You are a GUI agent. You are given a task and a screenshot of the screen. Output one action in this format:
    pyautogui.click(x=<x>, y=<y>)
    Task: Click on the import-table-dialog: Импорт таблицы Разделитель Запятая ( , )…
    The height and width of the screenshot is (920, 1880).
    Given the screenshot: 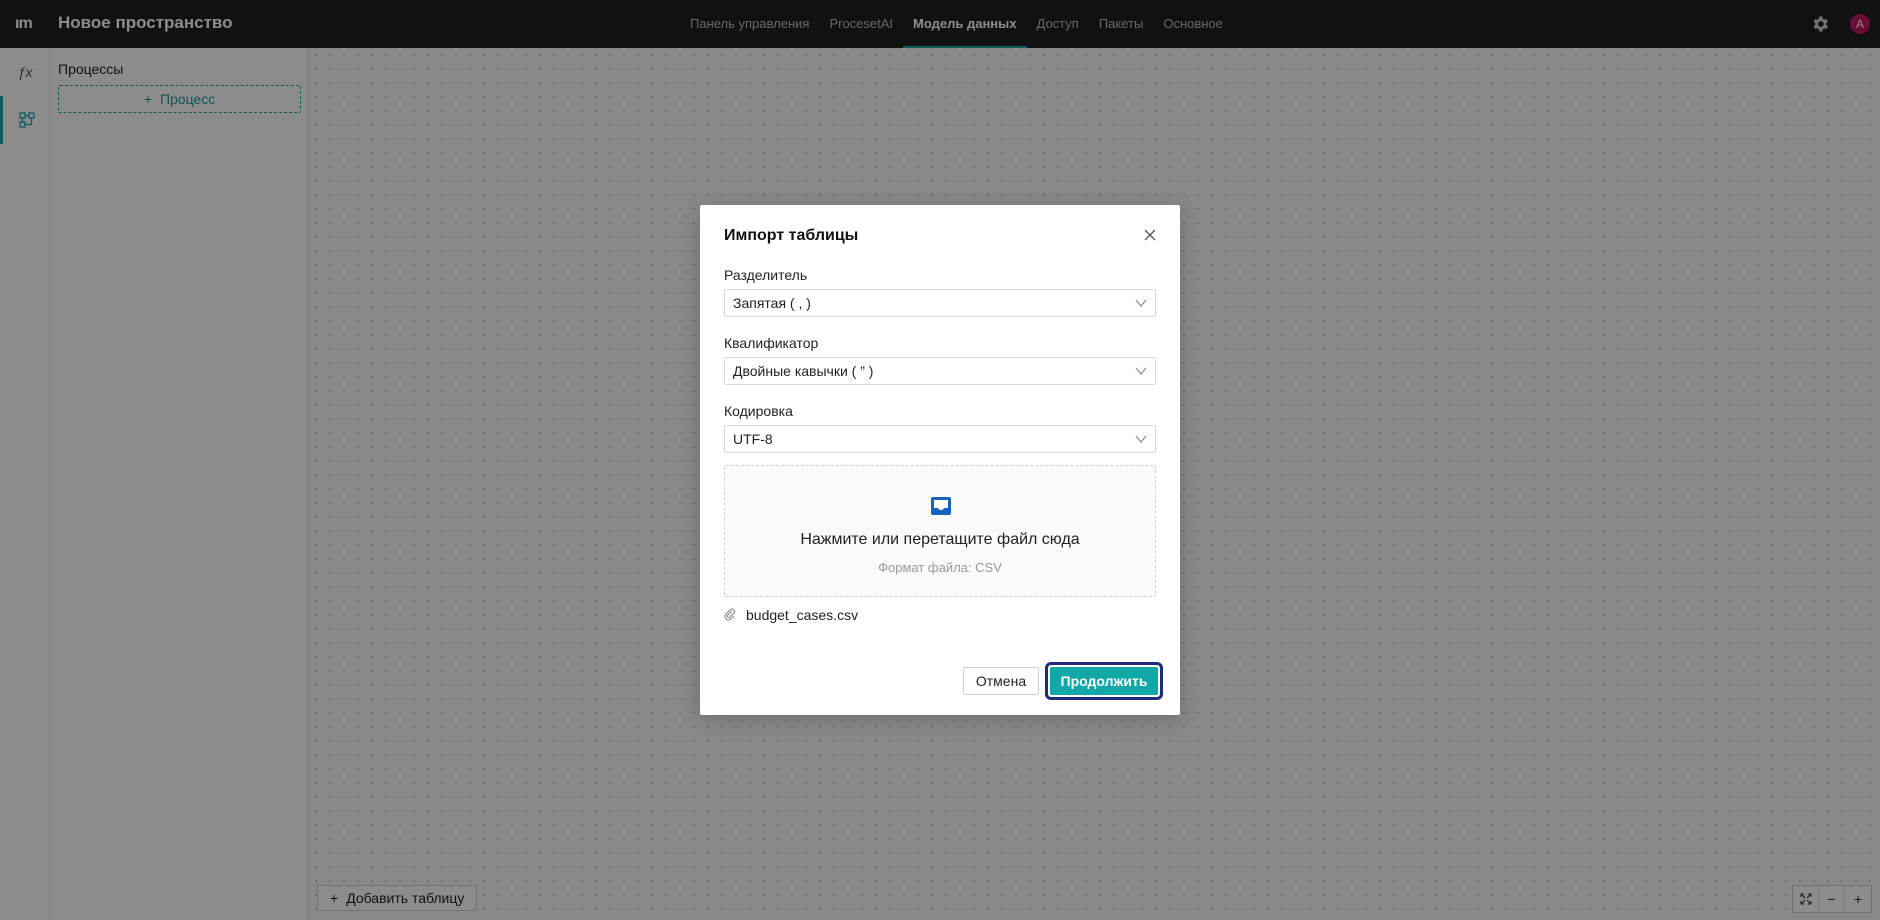 What is the action you would take?
    pyautogui.click(x=940, y=460)
    